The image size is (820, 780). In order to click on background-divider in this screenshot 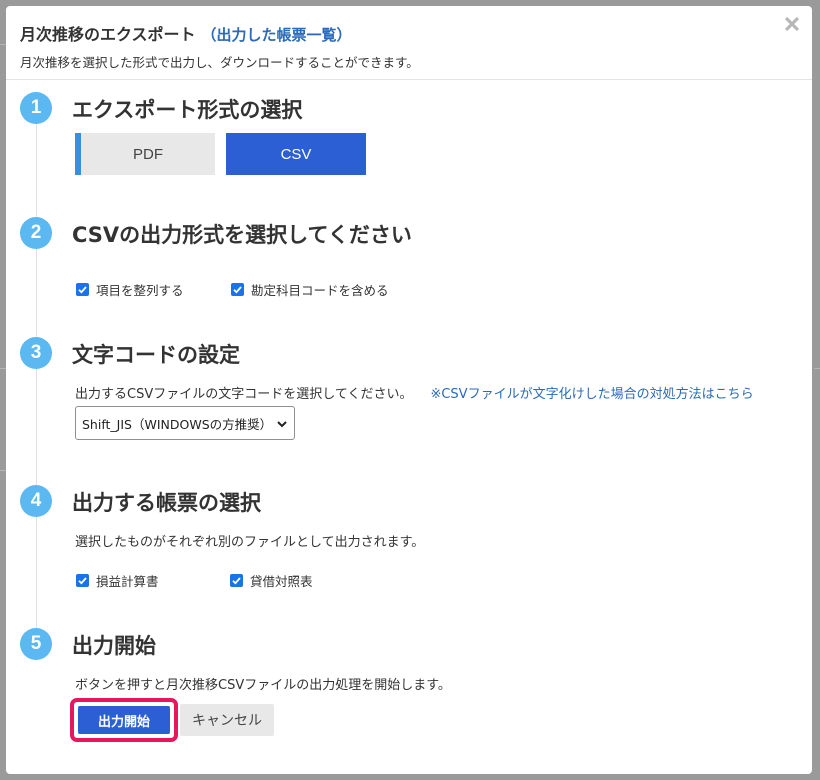, I will do `click(817, 368)`.